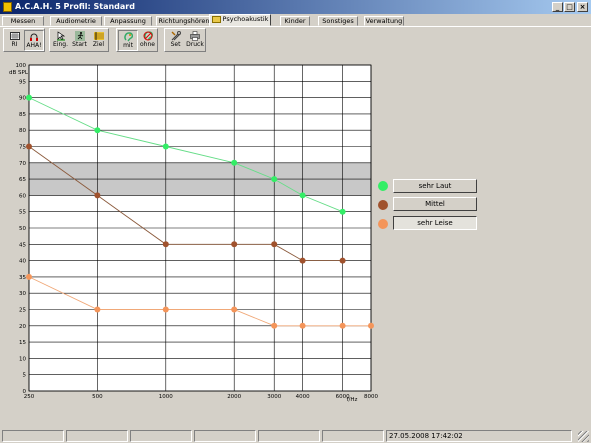  I want to click on mittel-label: Mittel, so click(435, 204).